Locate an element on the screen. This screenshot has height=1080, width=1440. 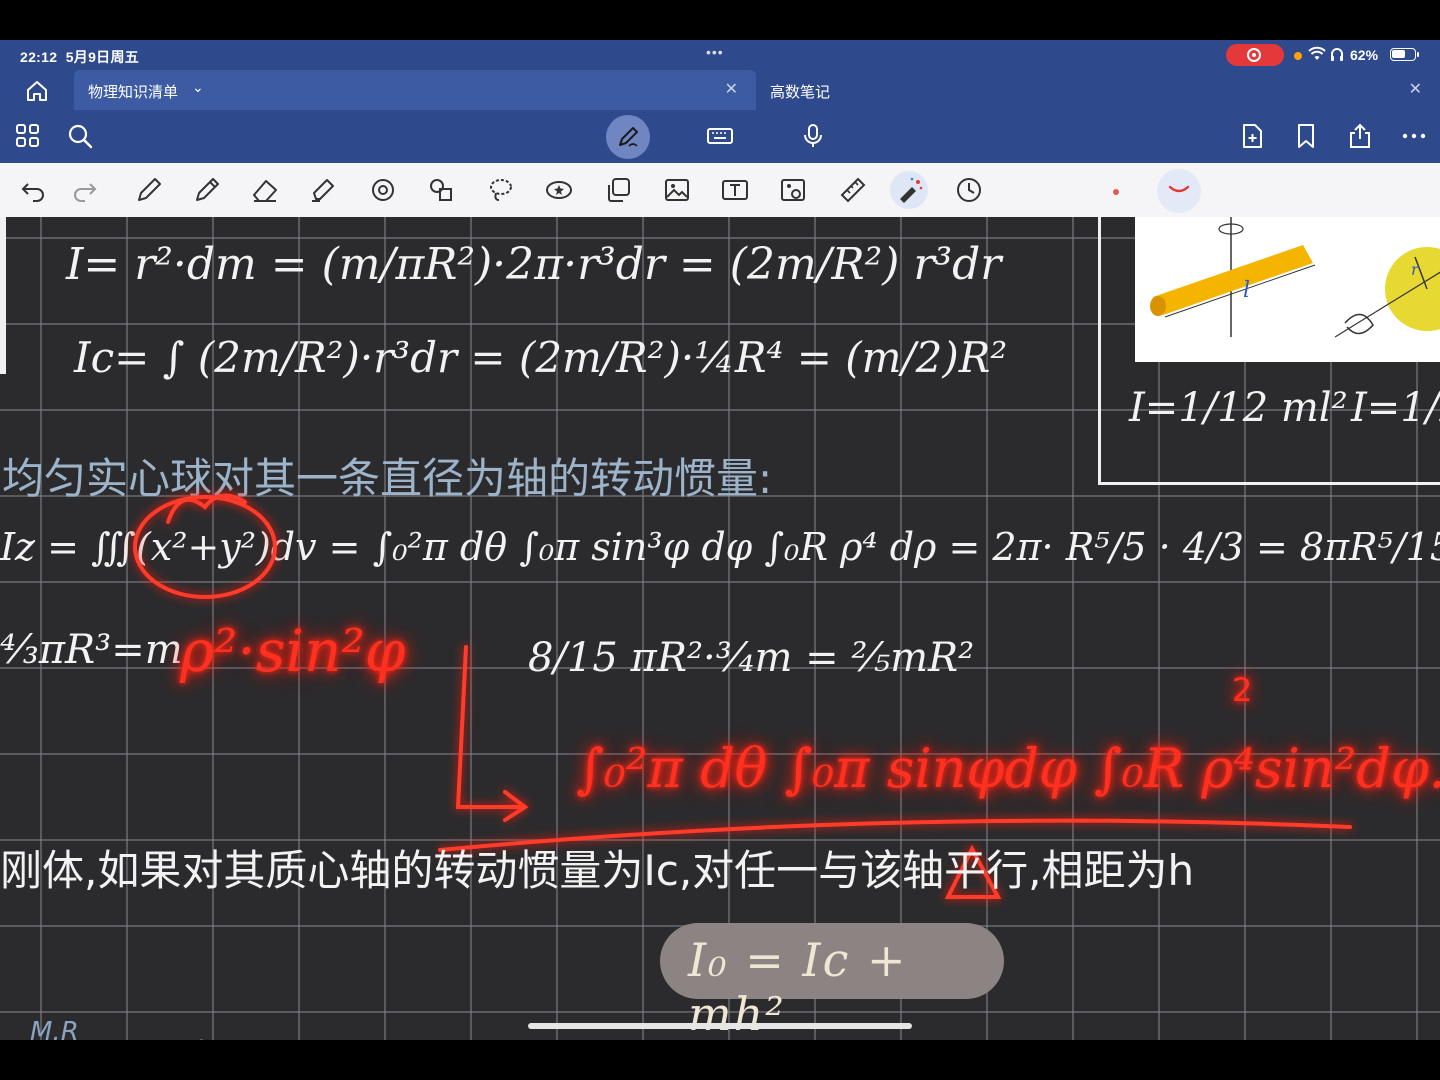
reference-figure-box: l r I=1/12 ml² I=1/2 is located at coordinates (1269, 351).